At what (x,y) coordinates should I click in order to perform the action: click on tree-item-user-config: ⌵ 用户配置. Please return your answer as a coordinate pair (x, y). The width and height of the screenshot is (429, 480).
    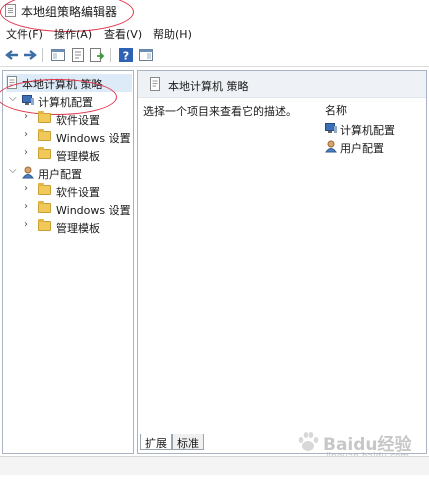
    Looking at the image, I should click on (69, 173).